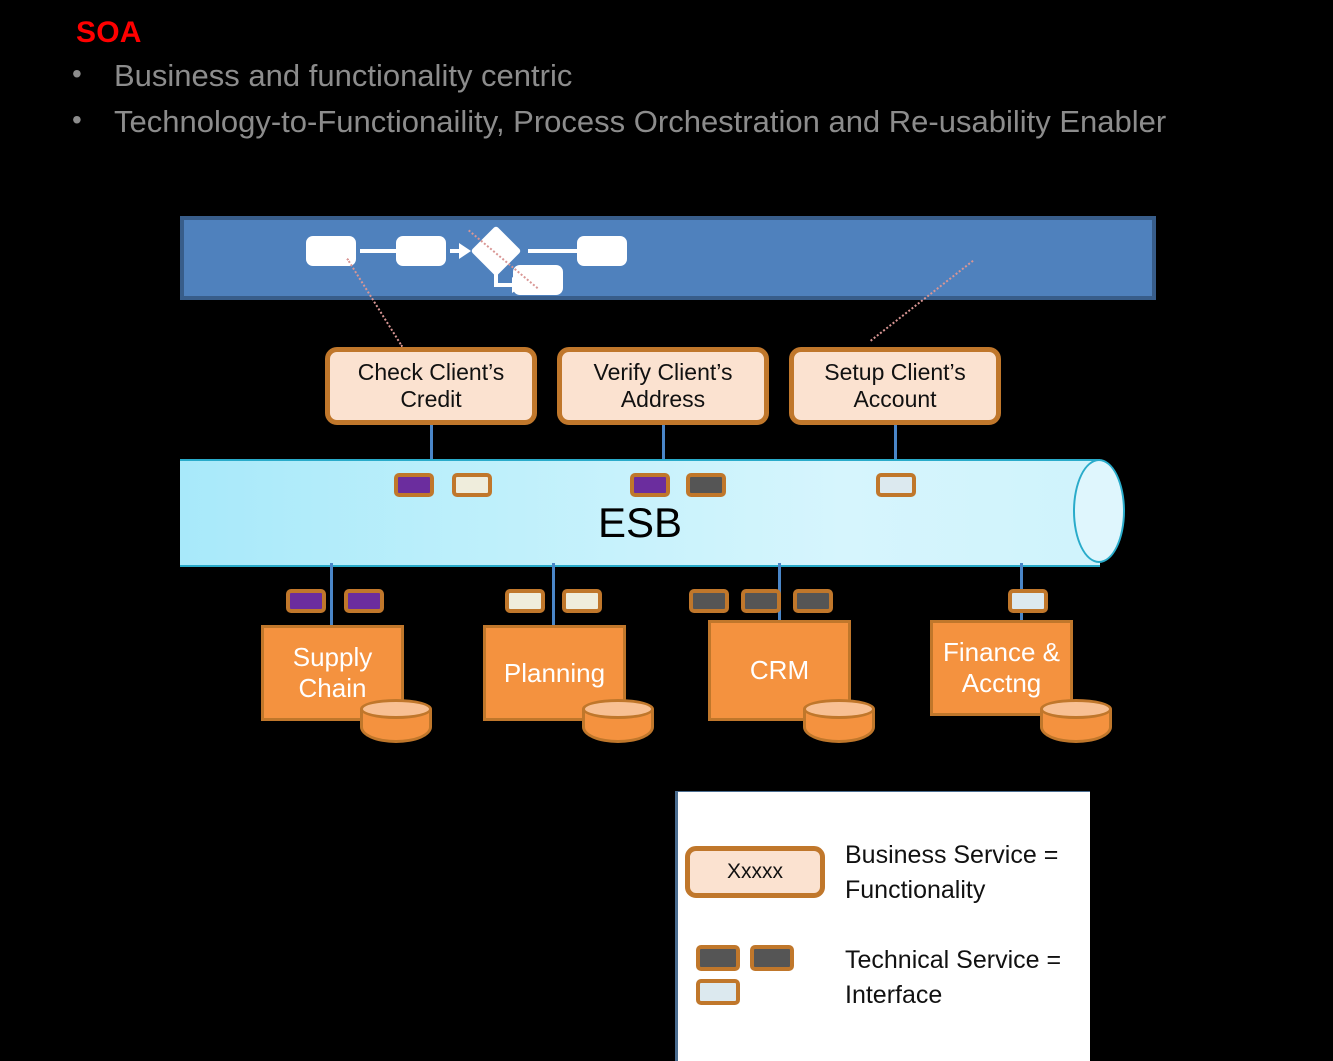 The width and height of the screenshot is (1333, 1061). What do you see at coordinates (431, 443) in the screenshot?
I see `connector-service-1-esb` at bounding box center [431, 443].